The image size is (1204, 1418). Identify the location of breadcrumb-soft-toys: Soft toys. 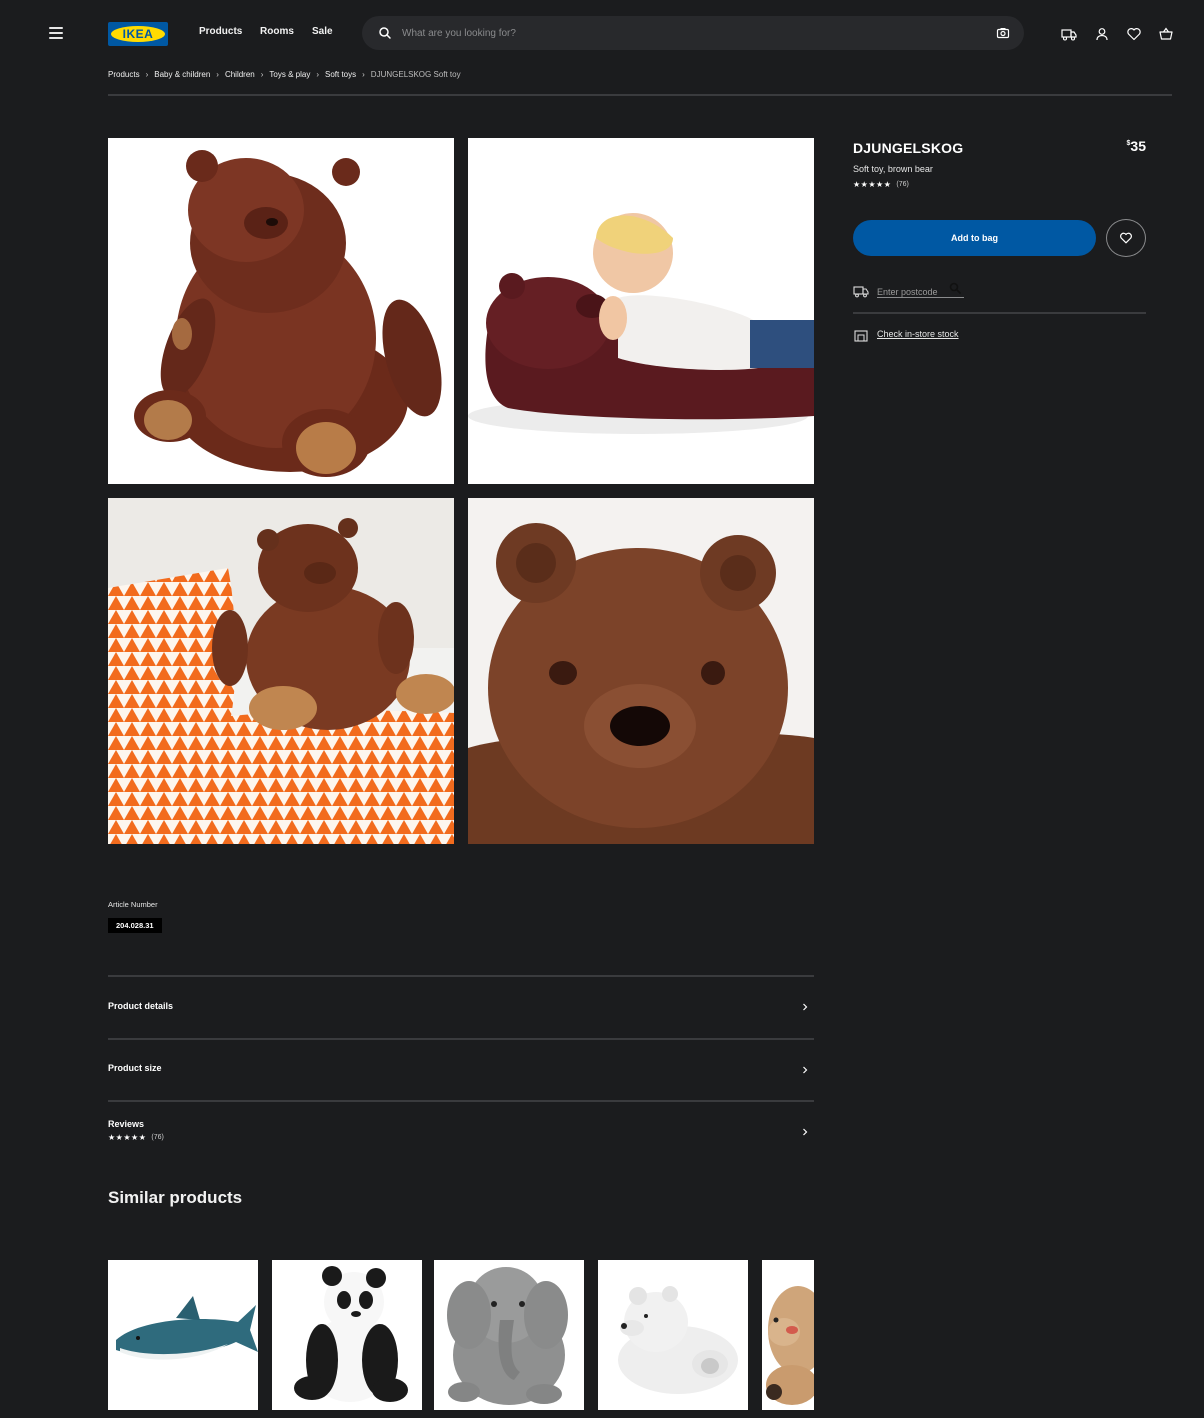
(340, 74).